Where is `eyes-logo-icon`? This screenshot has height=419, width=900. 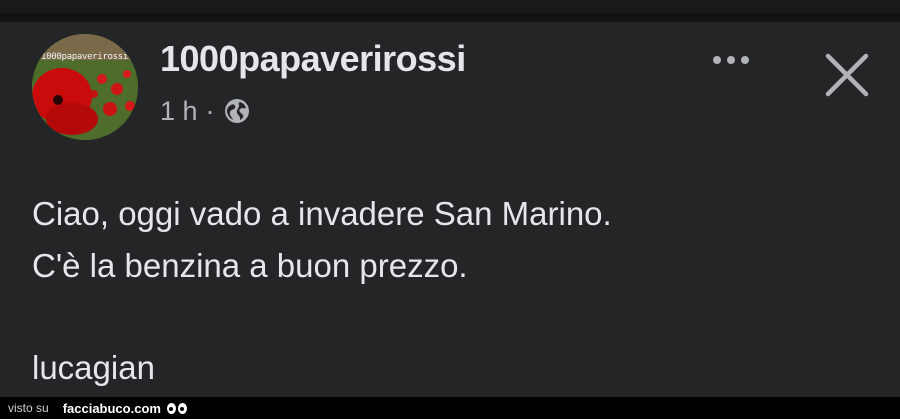
eyes-logo-icon is located at coordinates (176, 408).